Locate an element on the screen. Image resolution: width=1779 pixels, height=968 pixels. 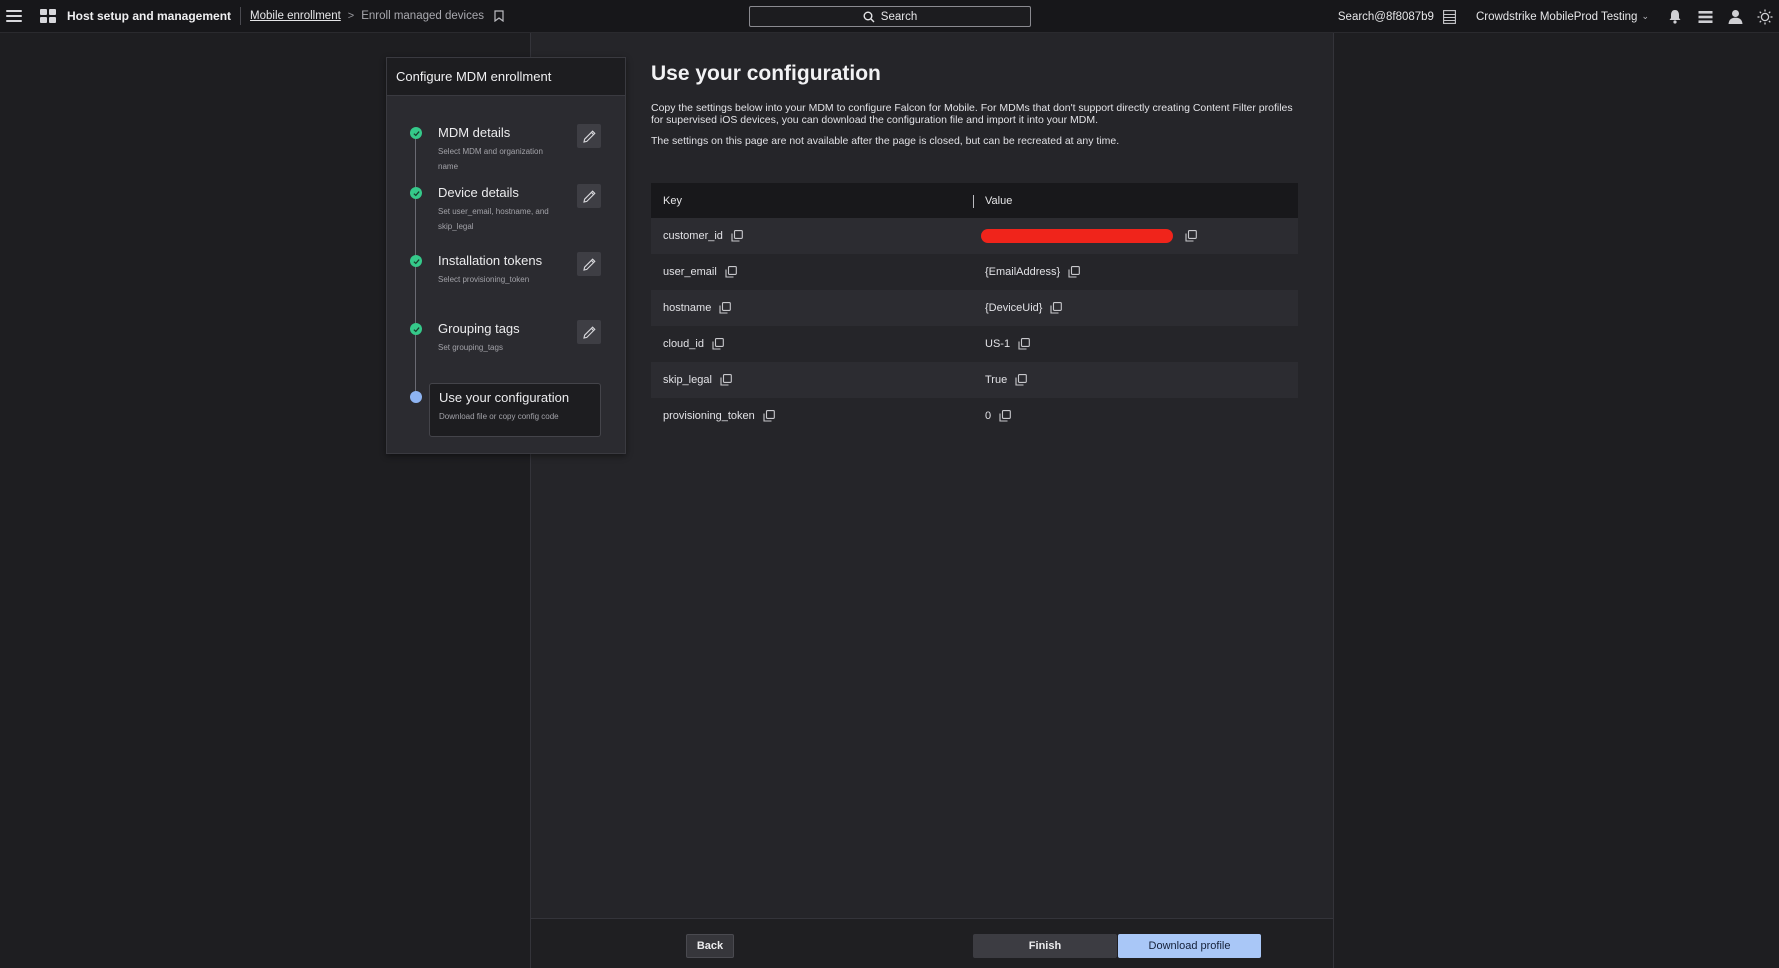
step-title: Device details is located at coordinates (478, 192).